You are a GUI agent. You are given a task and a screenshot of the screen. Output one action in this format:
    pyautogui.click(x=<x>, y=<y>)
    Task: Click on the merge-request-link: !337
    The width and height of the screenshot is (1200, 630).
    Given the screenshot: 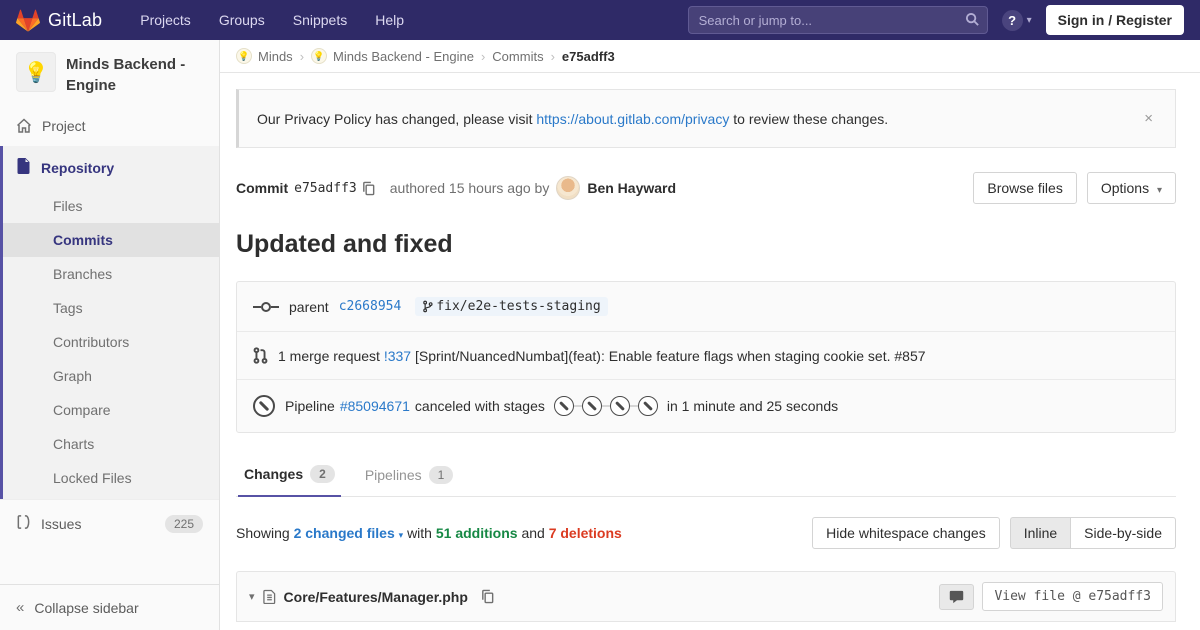 What is the action you would take?
    pyautogui.click(x=397, y=356)
    